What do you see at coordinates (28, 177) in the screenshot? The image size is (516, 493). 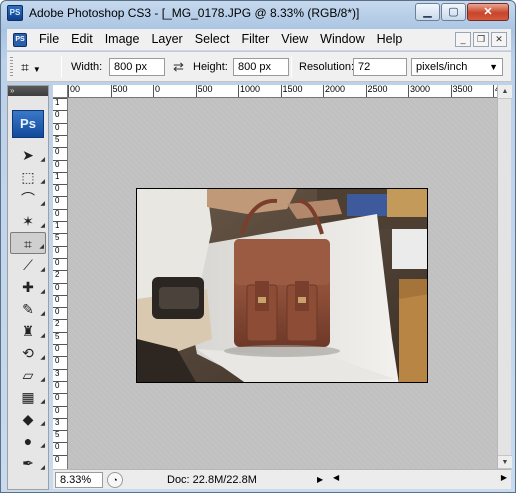 I see `tool-button: ⬚ ◢` at bounding box center [28, 177].